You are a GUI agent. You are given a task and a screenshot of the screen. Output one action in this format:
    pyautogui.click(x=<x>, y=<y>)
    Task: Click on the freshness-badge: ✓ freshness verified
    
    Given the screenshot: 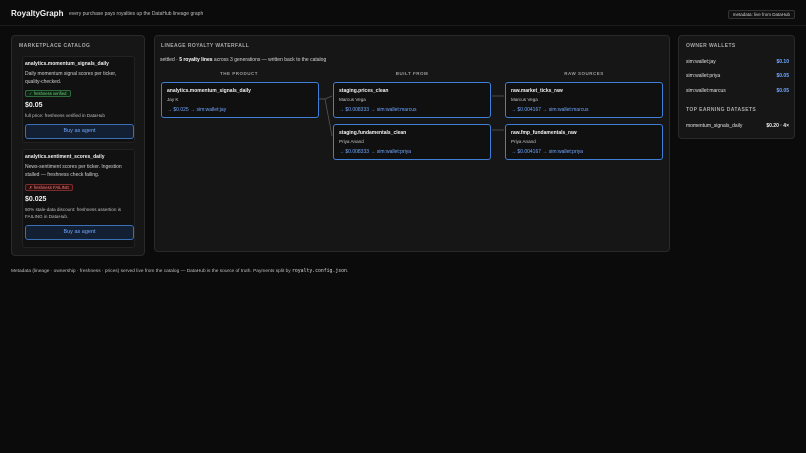 What is the action you would take?
    pyautogui.click(x=48, y=93)
    